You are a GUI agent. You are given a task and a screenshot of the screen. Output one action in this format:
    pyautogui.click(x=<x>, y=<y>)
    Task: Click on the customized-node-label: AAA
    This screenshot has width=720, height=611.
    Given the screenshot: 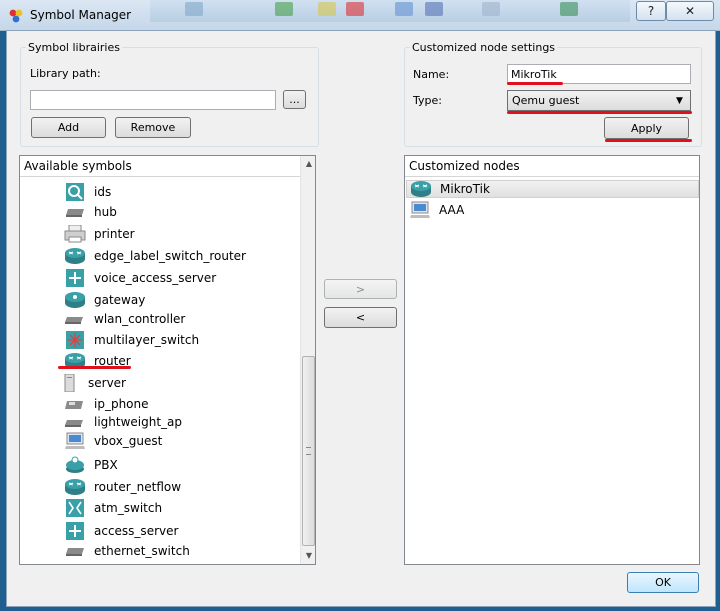 What is the action you would take?
    pyautogui.click(x=452, y=210)
    